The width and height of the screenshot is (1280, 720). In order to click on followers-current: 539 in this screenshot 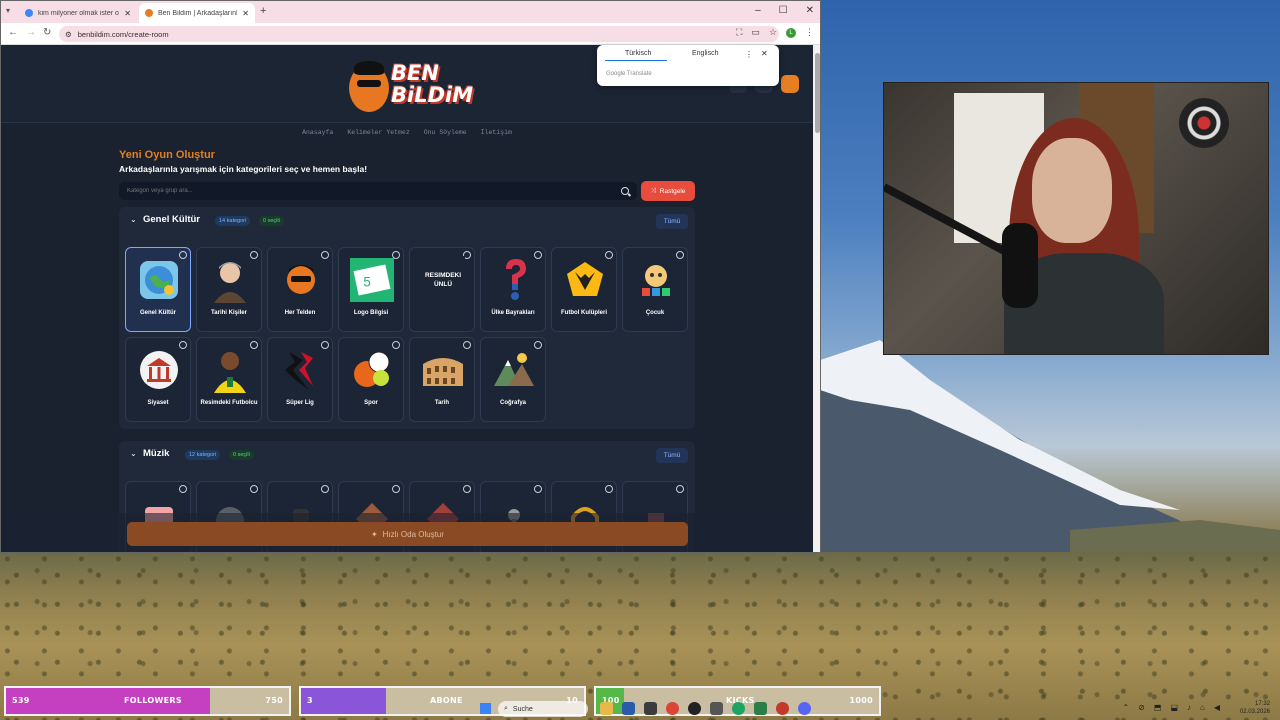, I will do `click(21, 700)`.